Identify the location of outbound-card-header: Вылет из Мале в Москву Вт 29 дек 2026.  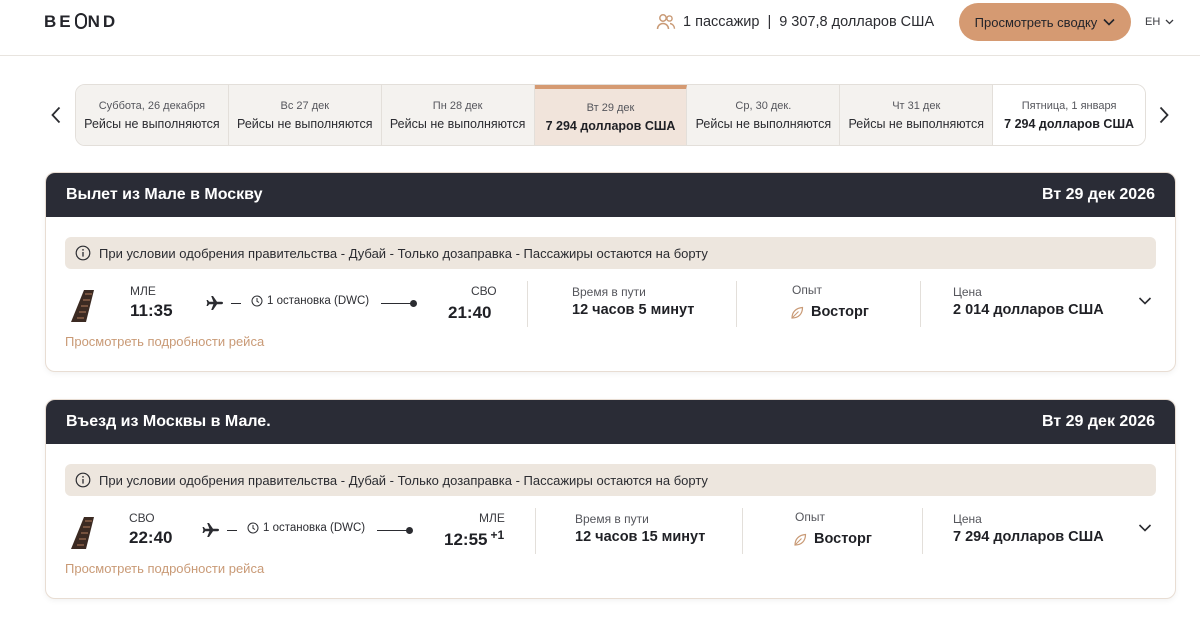
(610, 195).